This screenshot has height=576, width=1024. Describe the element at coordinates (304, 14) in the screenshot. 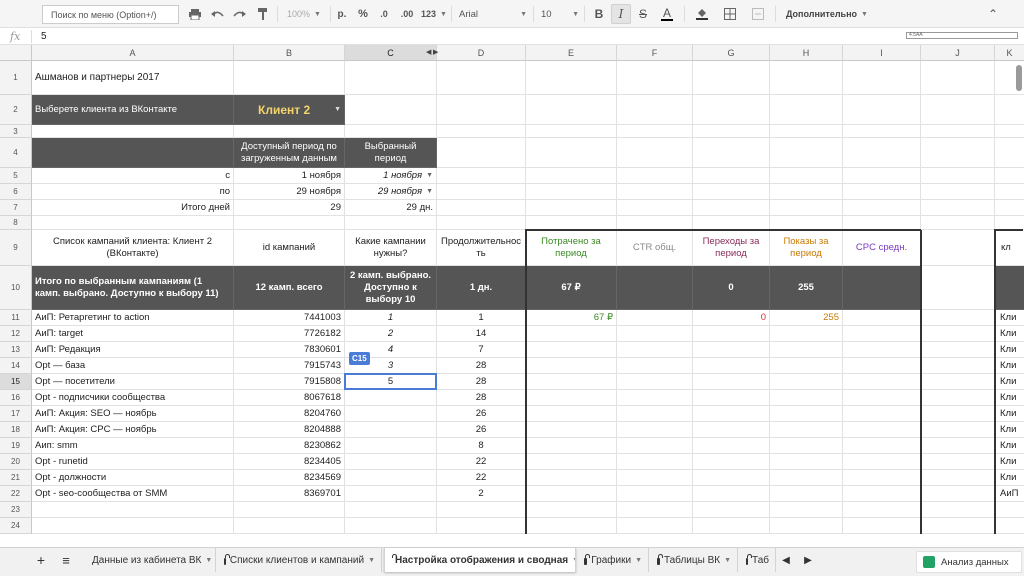

I see `zoom-select: 100% ▼` at that location.